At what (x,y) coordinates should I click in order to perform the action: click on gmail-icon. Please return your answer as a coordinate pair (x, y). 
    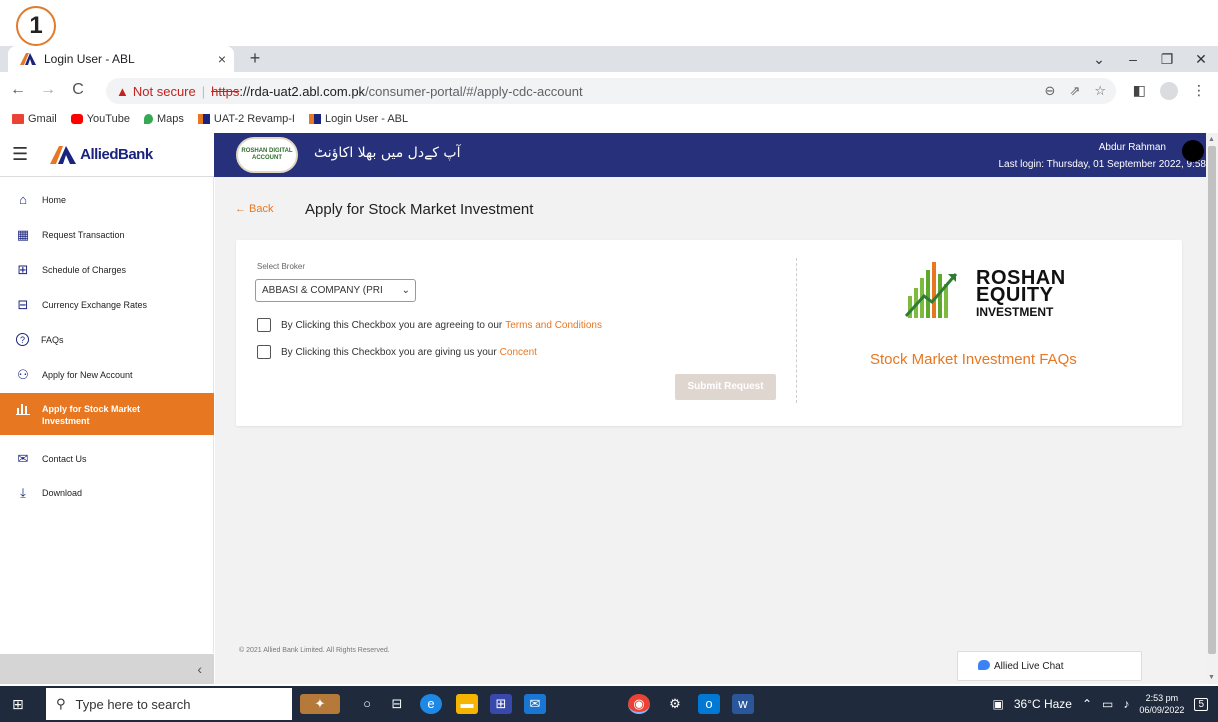
    Looking at the image, I should click on (18, 119).